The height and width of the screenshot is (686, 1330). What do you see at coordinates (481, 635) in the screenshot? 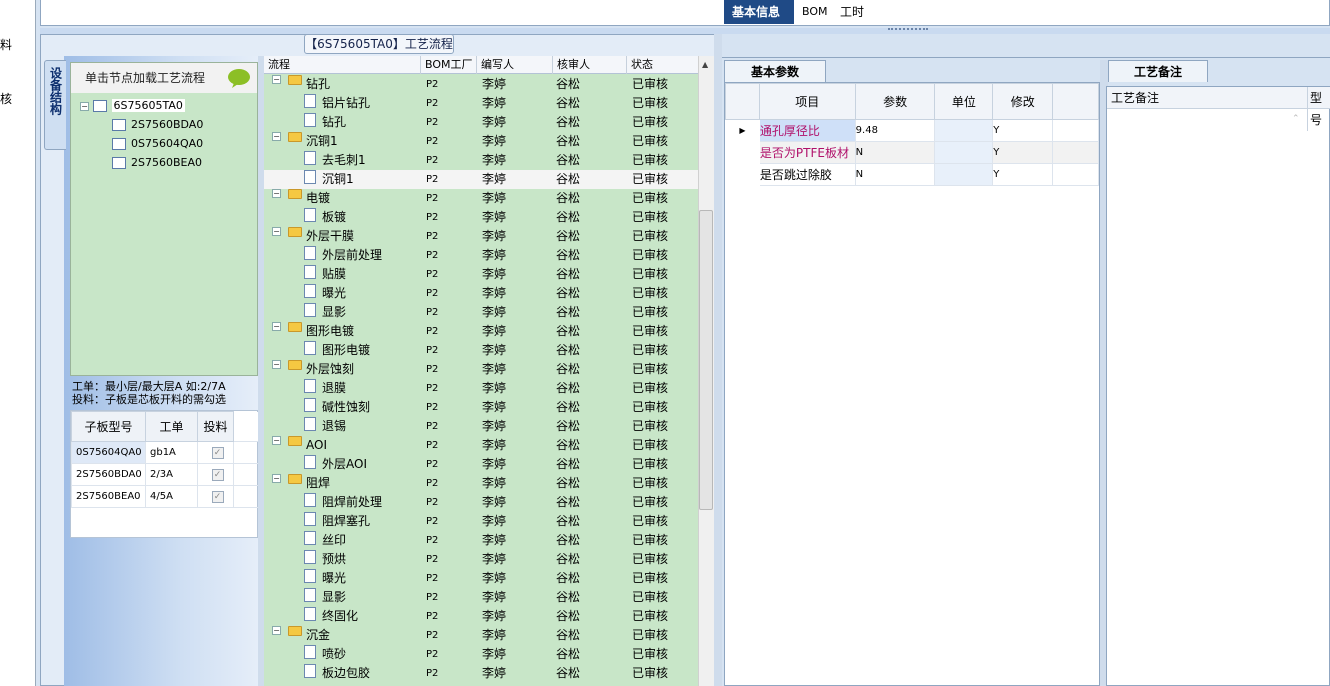
I see `flow-row: − 沉金 P2 李婷 谷松 已审核` at bounding box center [481, 635].